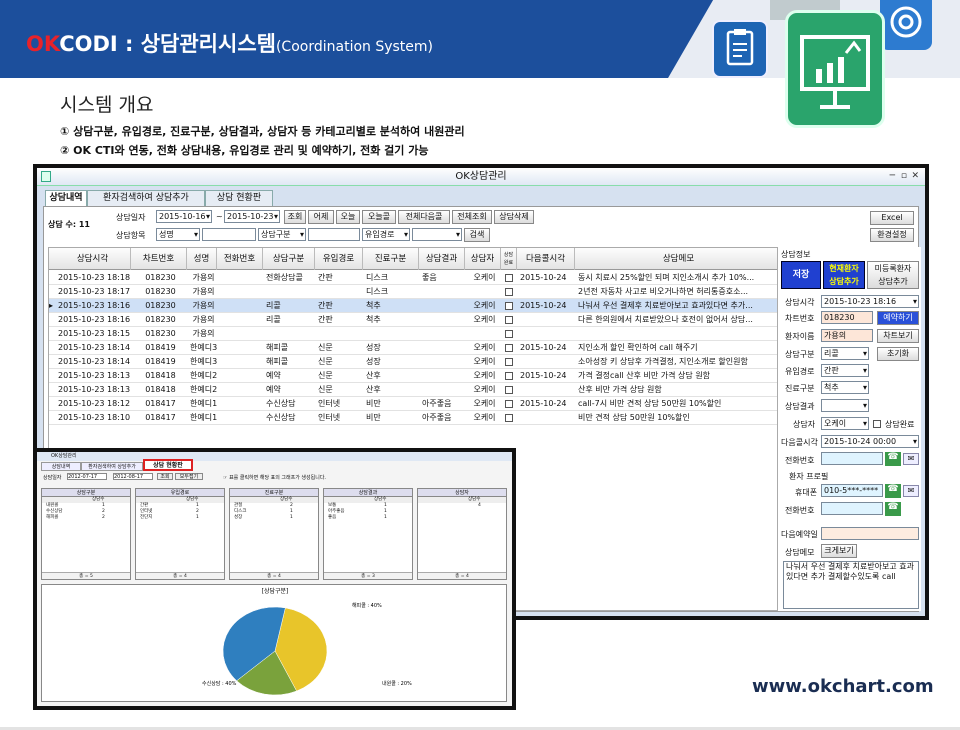 The image size is (960, 730). Describe the element at coordinates (892, 235) in the screenshot. I see `settings-button: 환경설정` at that location.